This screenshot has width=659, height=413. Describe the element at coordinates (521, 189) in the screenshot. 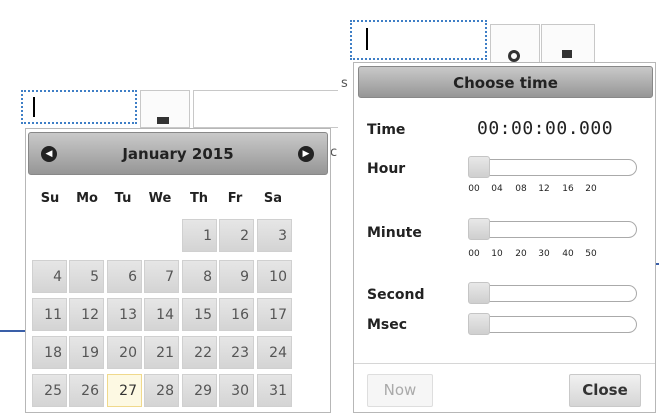

I see `tick-label: 08` at that location.